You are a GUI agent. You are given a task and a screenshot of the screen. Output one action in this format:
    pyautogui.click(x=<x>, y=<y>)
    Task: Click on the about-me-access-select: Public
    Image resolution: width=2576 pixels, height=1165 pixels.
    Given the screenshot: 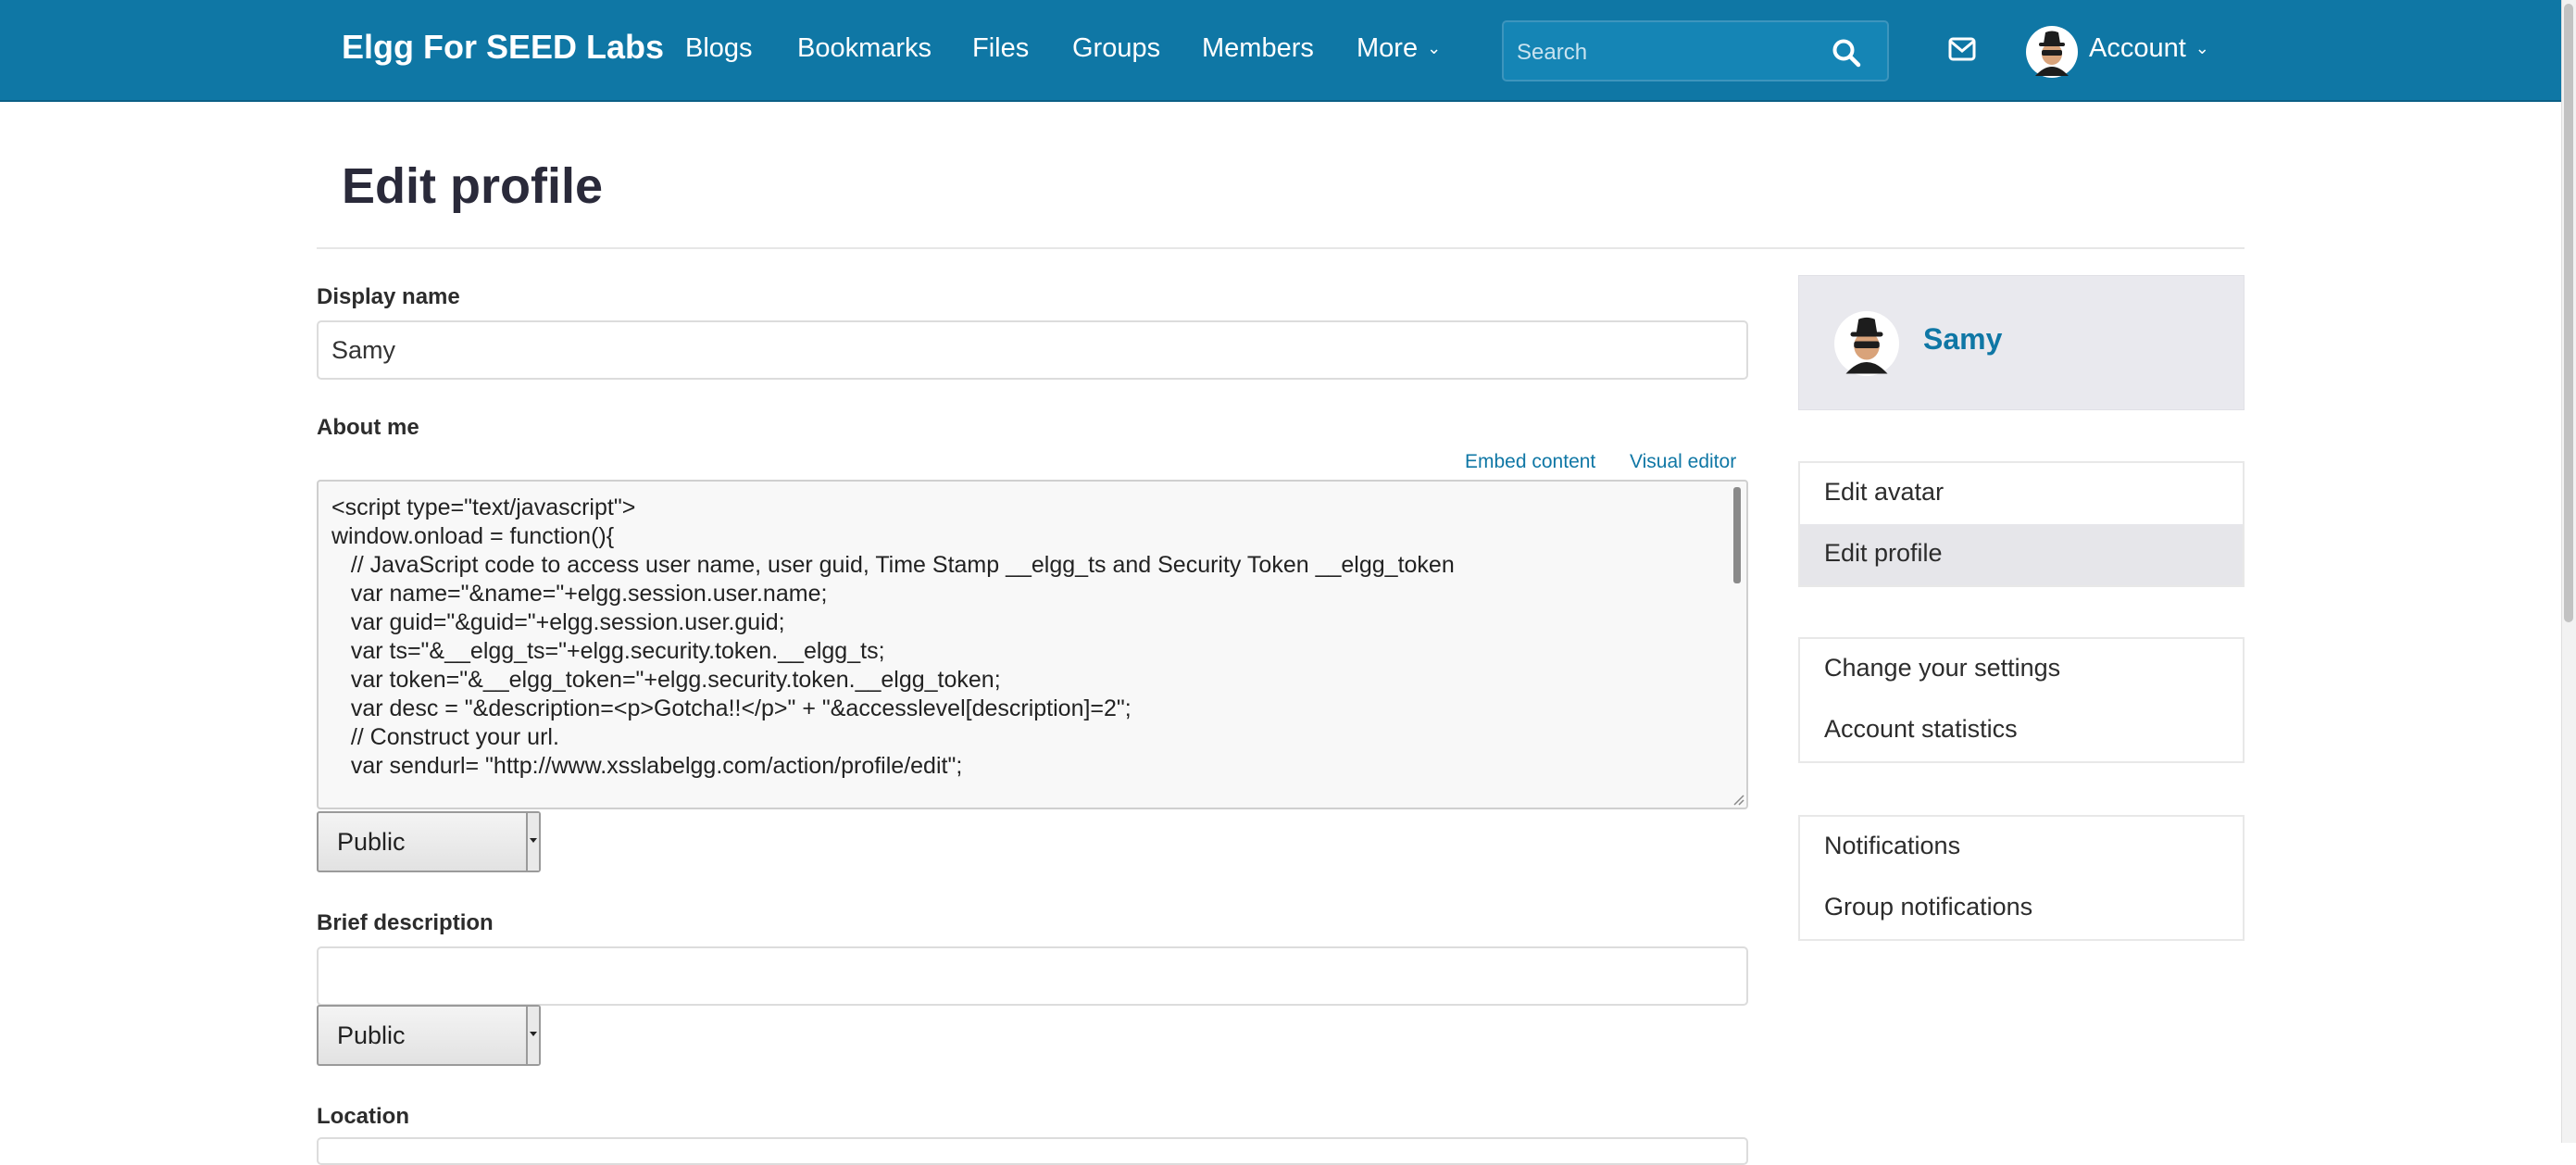 What is the action you would take?
    pyautogui.click(x=429, y=841)
    